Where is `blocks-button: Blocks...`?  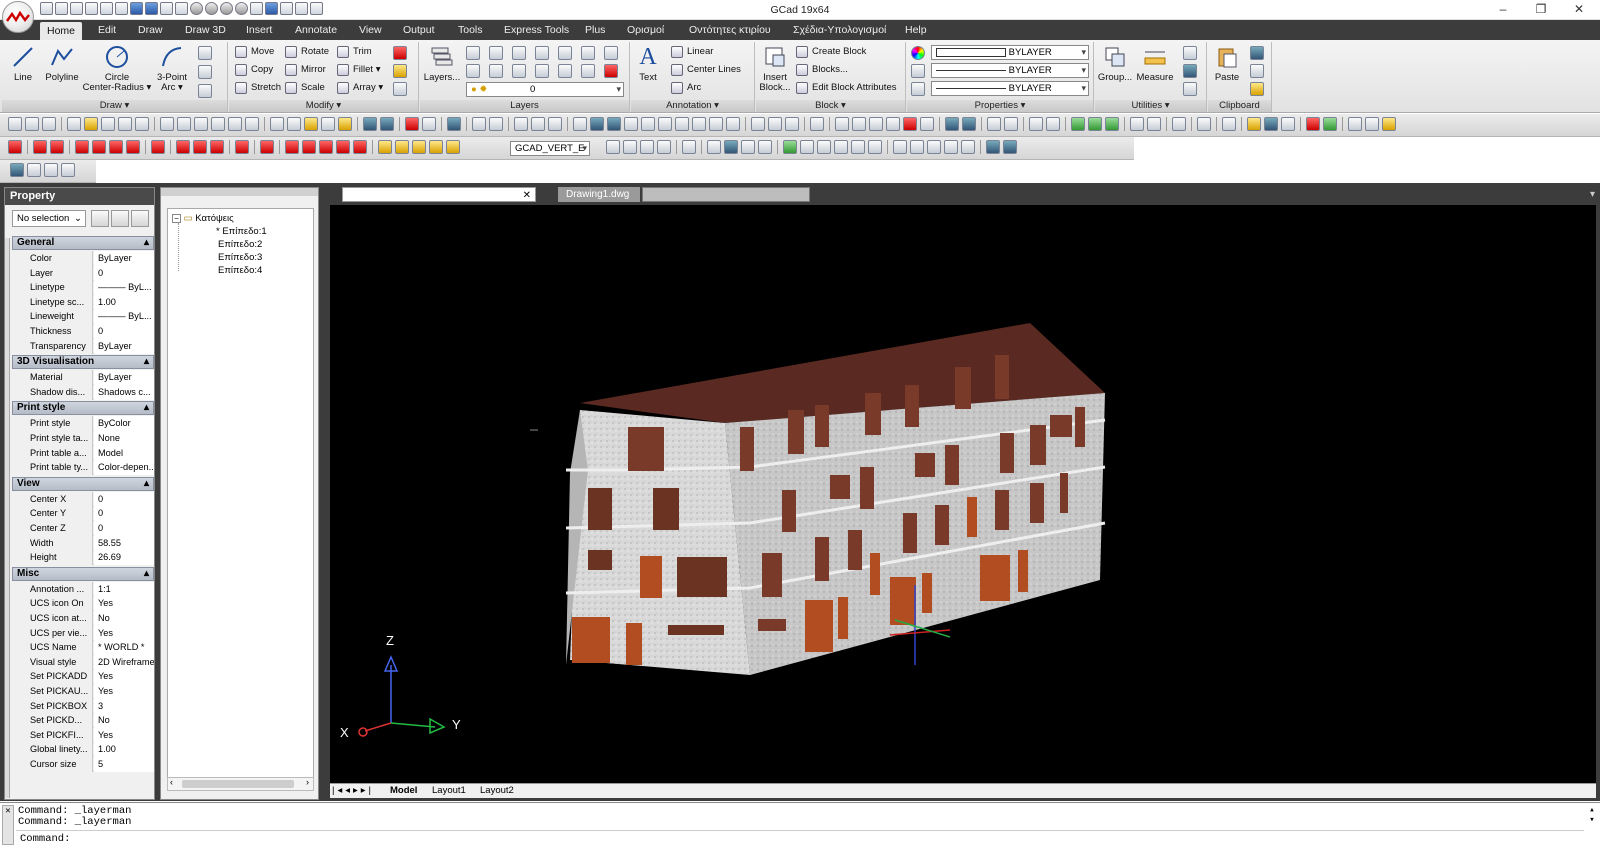
blocks-button: Blocks... is located at coordinates (822, 70).